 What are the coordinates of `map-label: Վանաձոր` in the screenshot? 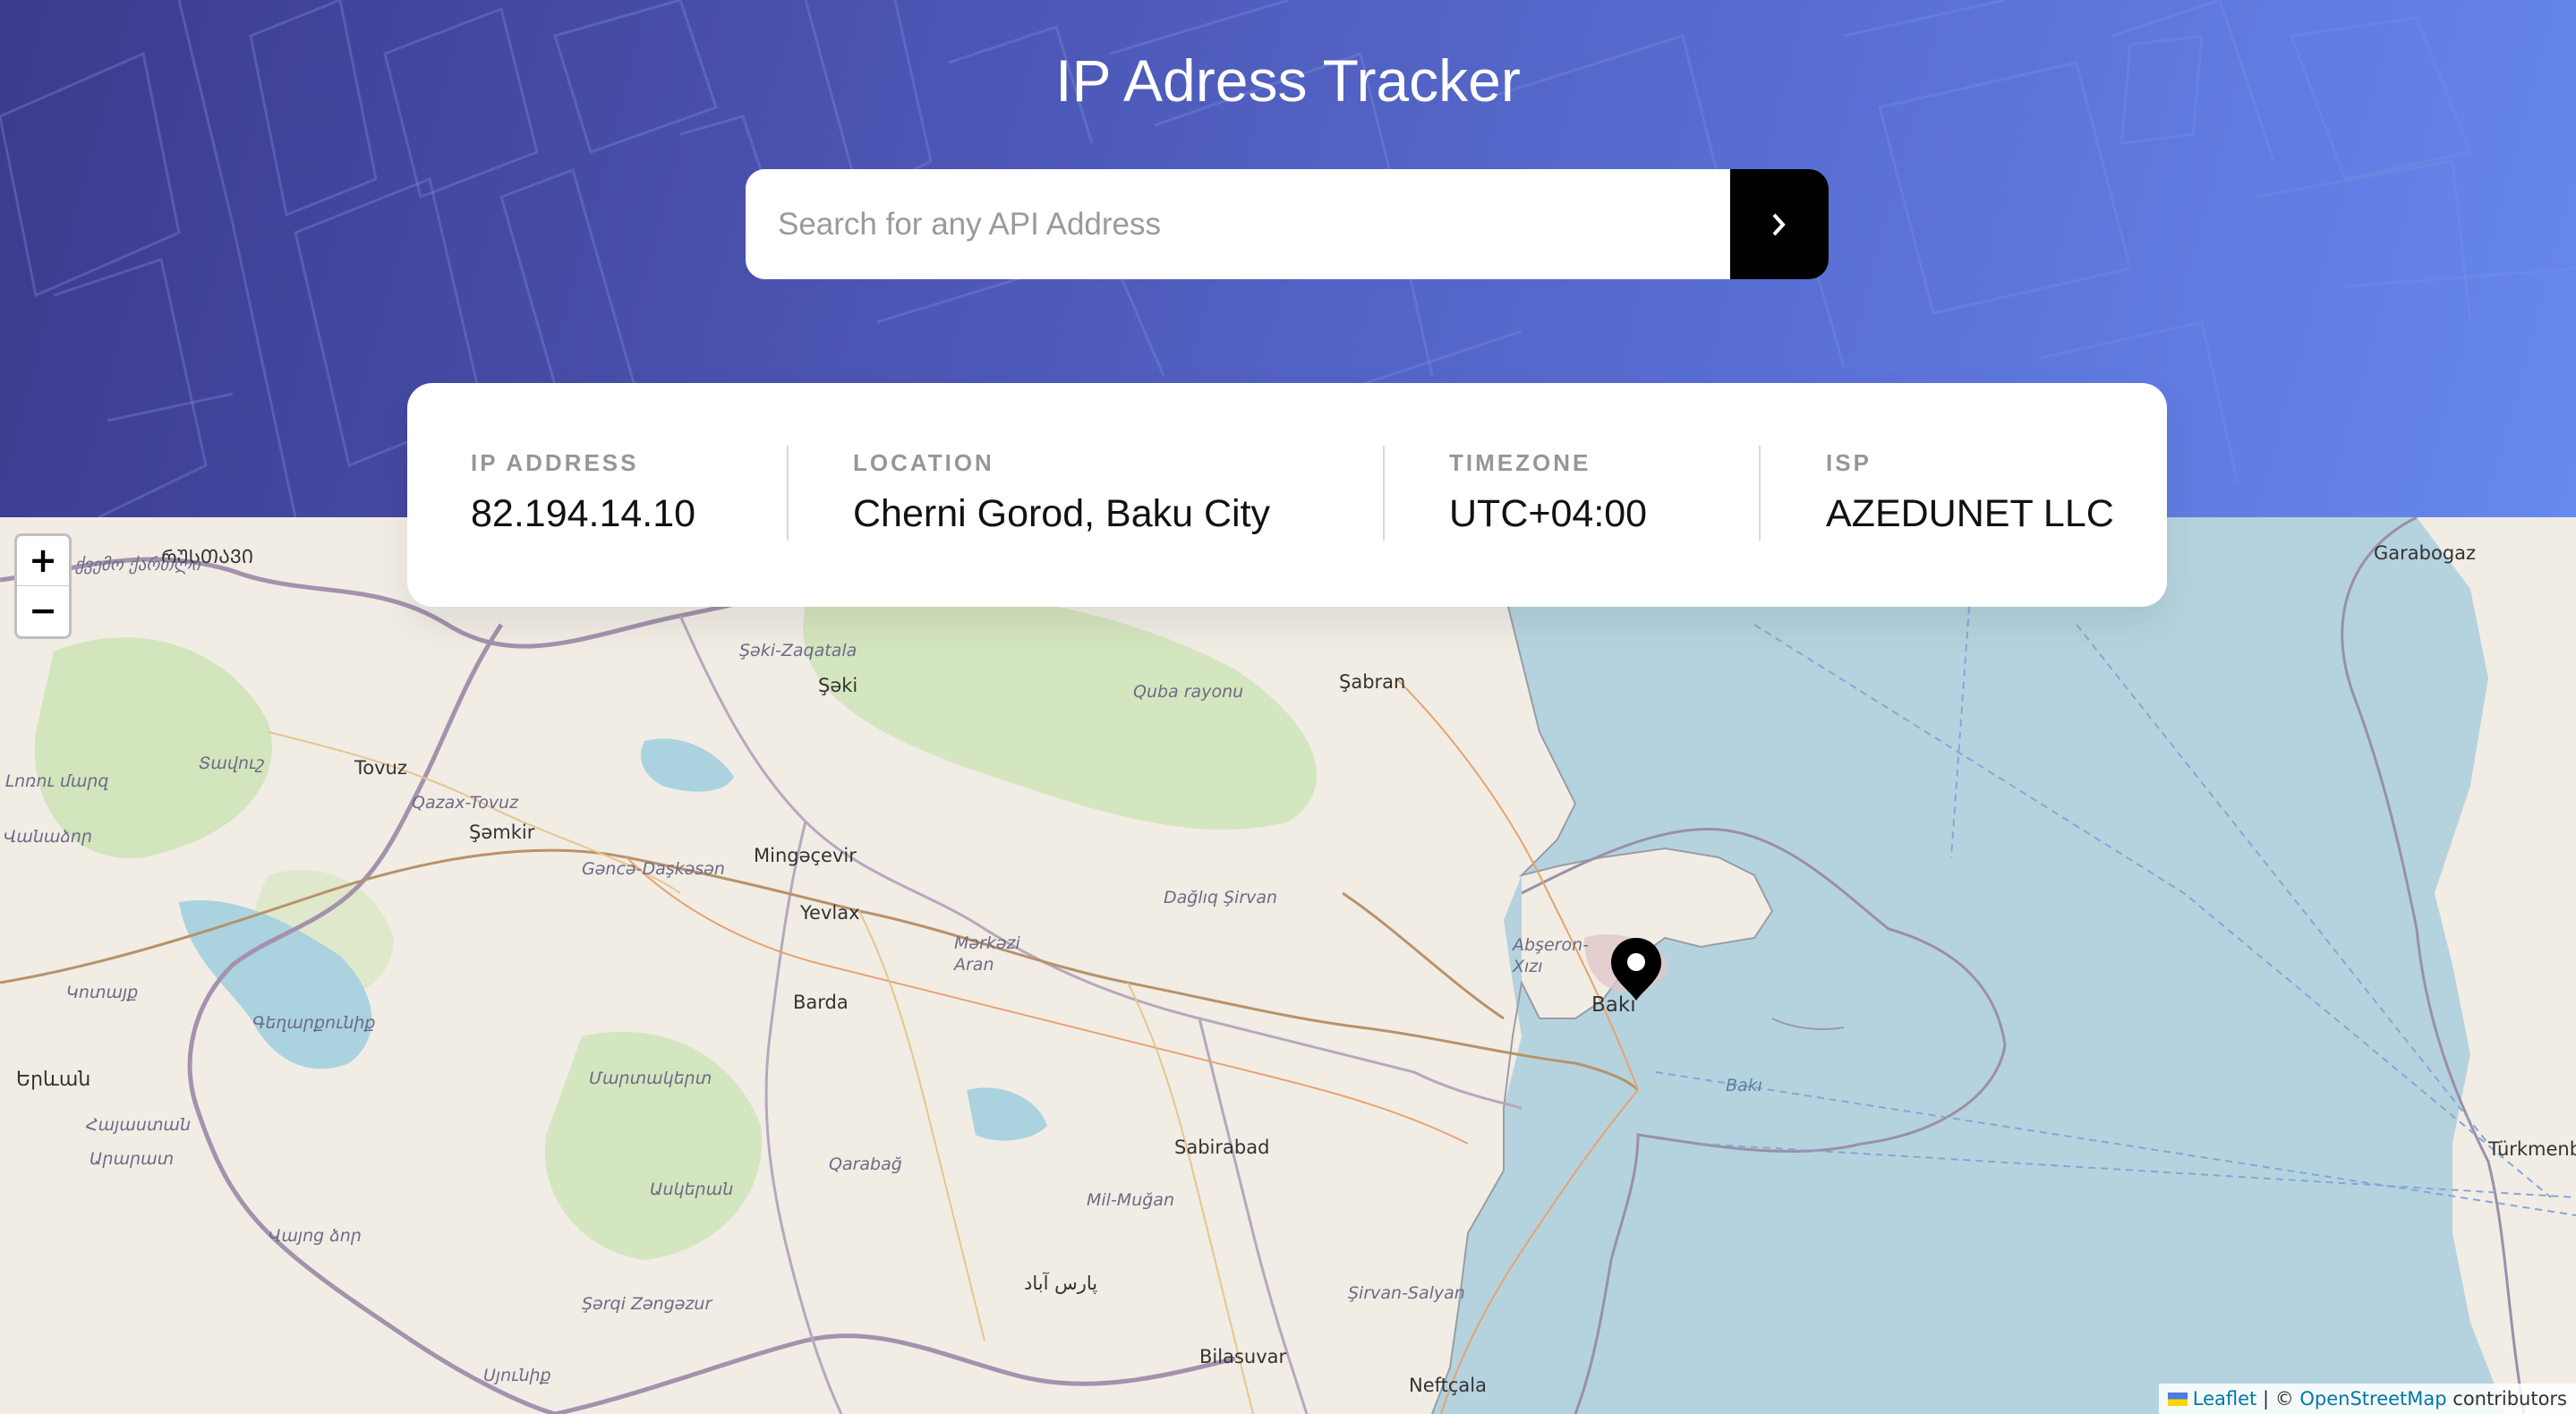 It's located at (48, 837).